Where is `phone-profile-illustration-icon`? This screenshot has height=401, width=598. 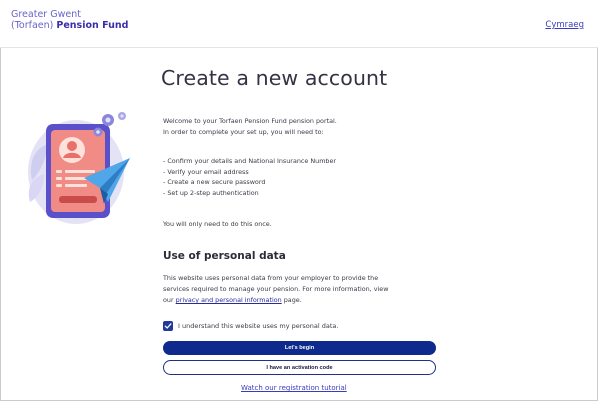 phone-profile-illustration-icon is located at coordinates (79, 168).